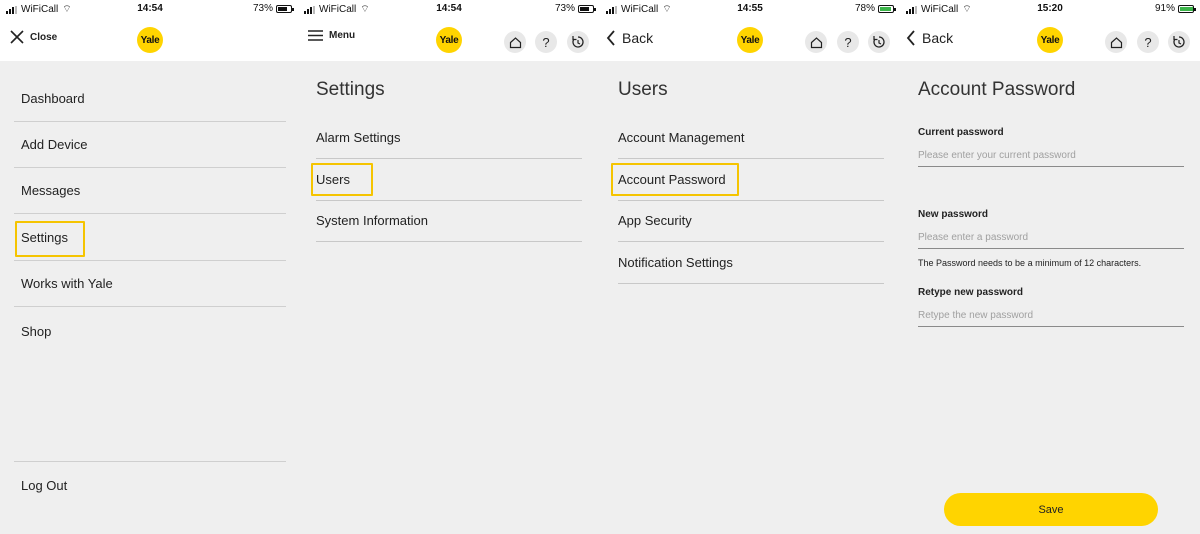 This screenshot has width=1200, height=534. Describe the element at coordinates (751, 263) in the screenshot. I see `list-item-notification-settings: Notification Settings` at that location.